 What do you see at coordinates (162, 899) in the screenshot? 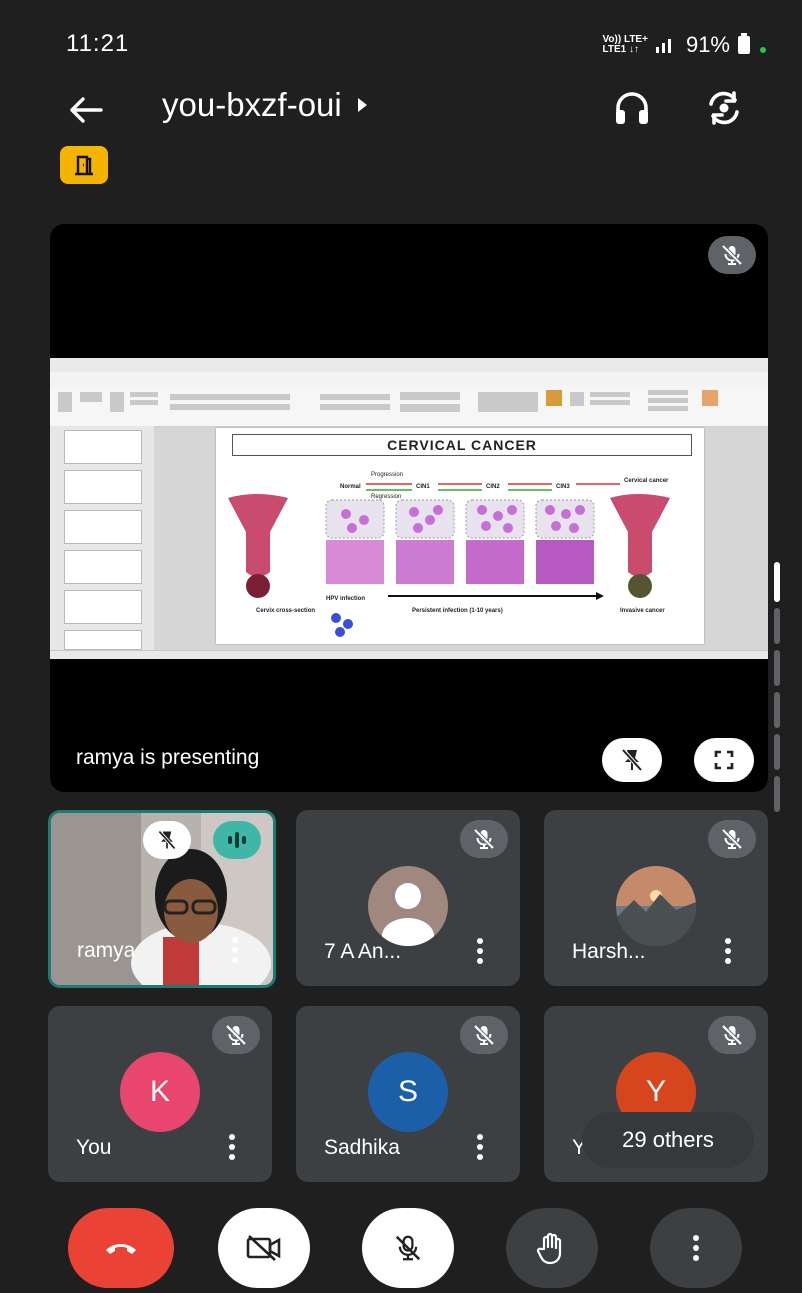
I see `participant-tile-ramya: ramya` at bounding box center [162, 899].